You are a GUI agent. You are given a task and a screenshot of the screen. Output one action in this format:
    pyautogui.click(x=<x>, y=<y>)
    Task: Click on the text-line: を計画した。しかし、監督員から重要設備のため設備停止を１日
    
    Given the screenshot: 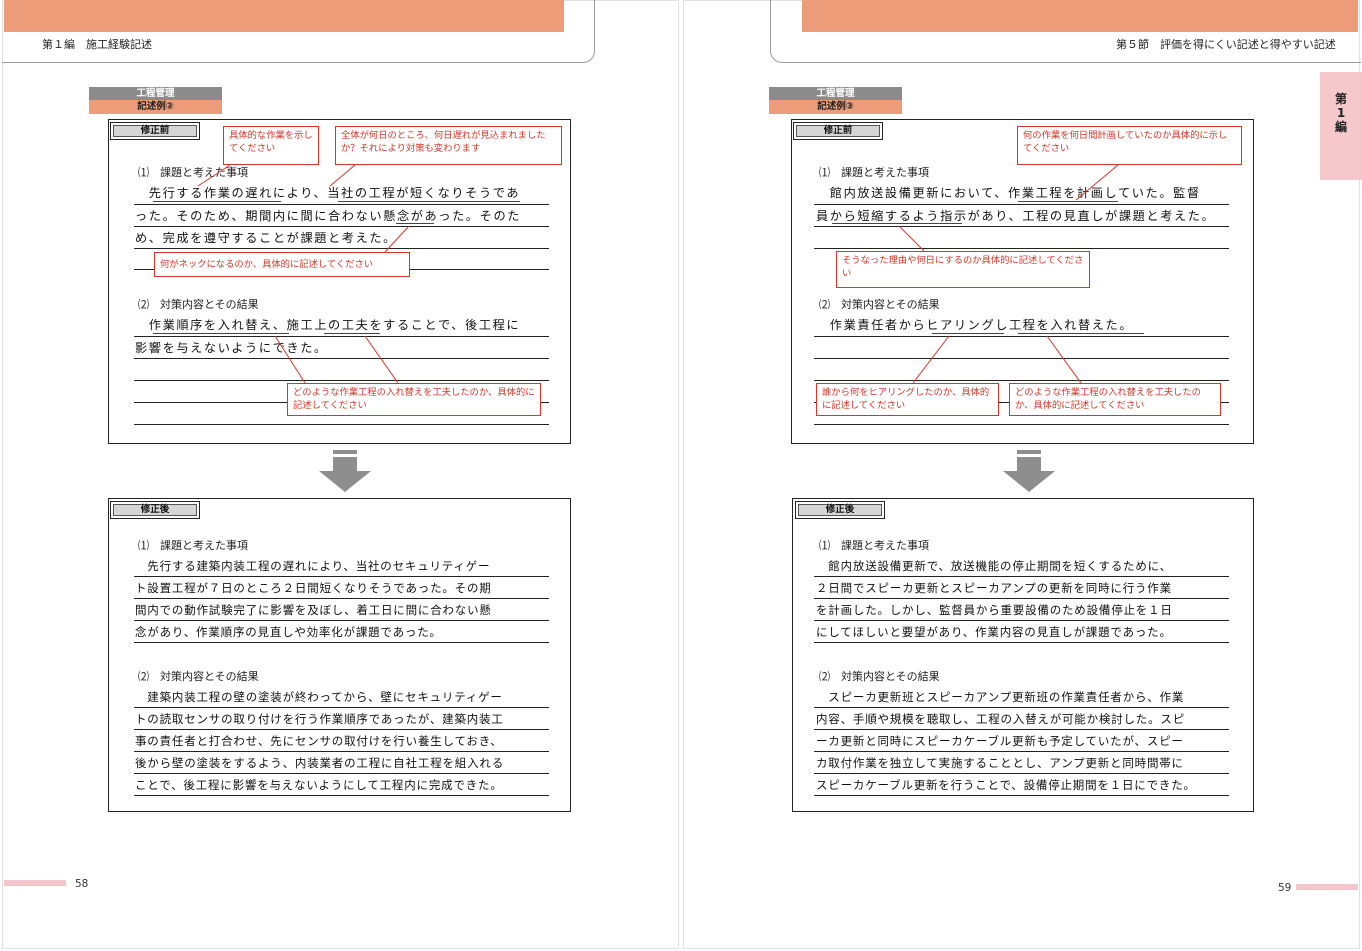 What is the action you would take?
    pyautogui.click(x=994, y=610)
    